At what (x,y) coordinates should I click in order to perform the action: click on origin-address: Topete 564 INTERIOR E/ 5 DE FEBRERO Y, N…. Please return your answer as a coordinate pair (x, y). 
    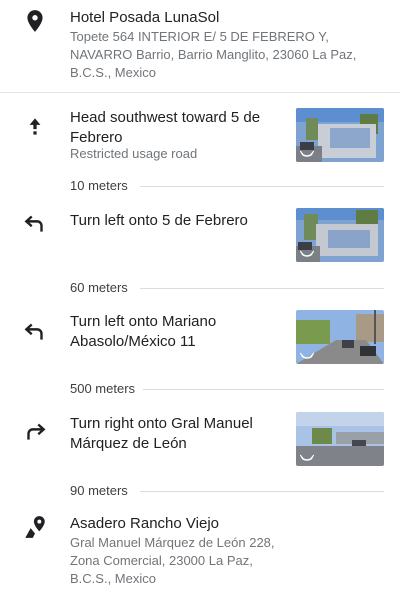
    Looking at the image, I should click on (213, 54).